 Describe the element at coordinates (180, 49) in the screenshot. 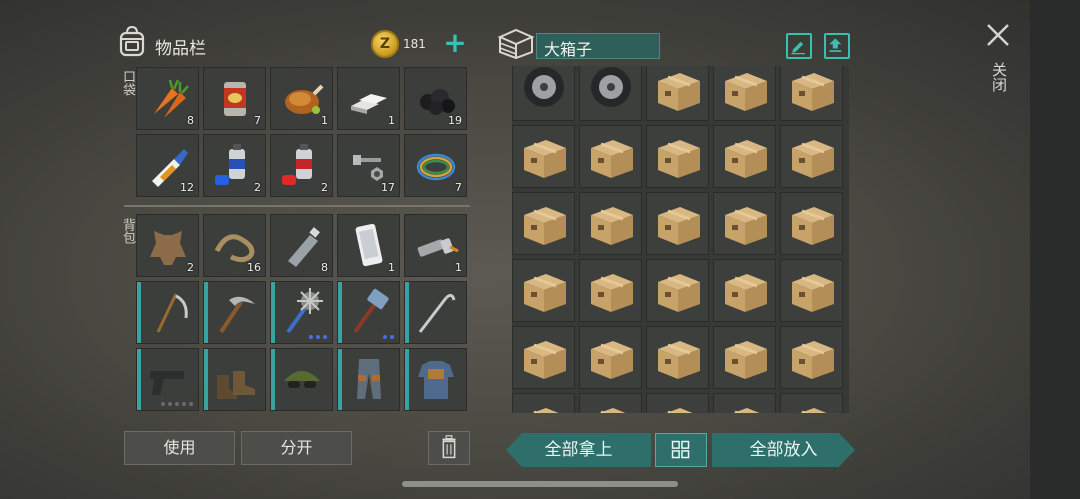

I see `inventory-title: 物品栏` at that location.